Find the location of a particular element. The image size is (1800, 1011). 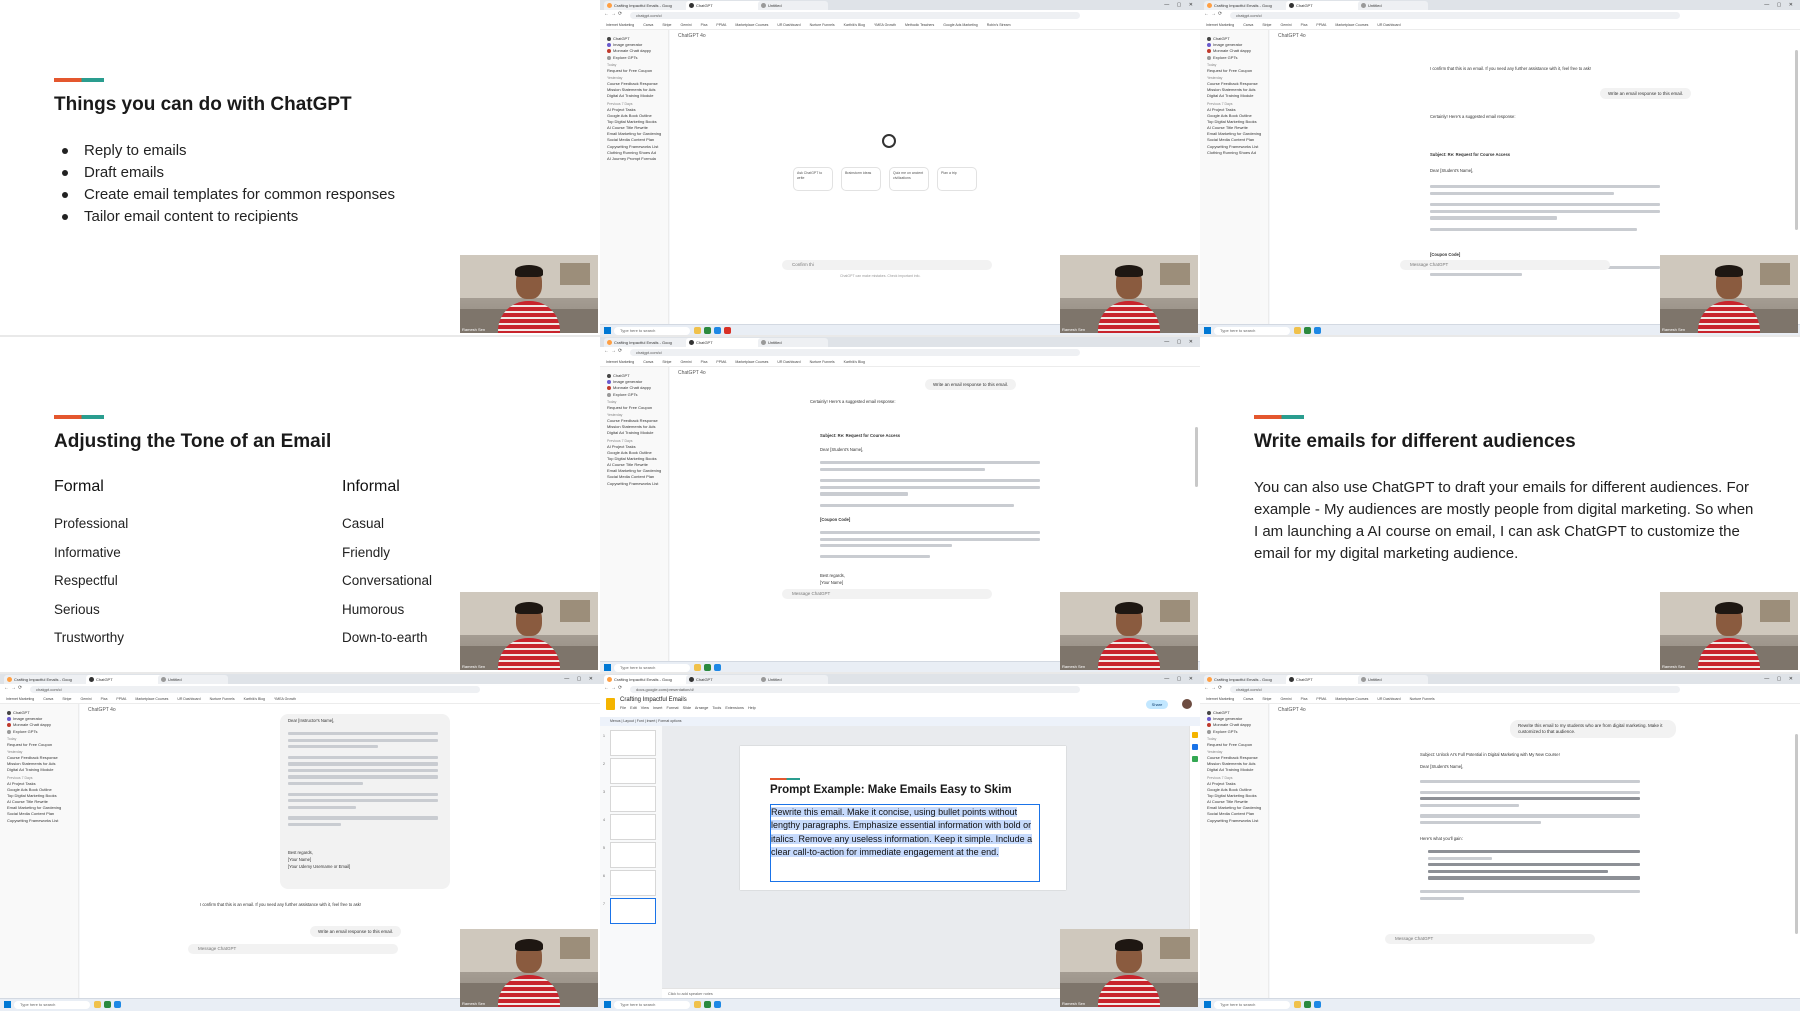

share-button: Share is located at coordinates (1157, 704).